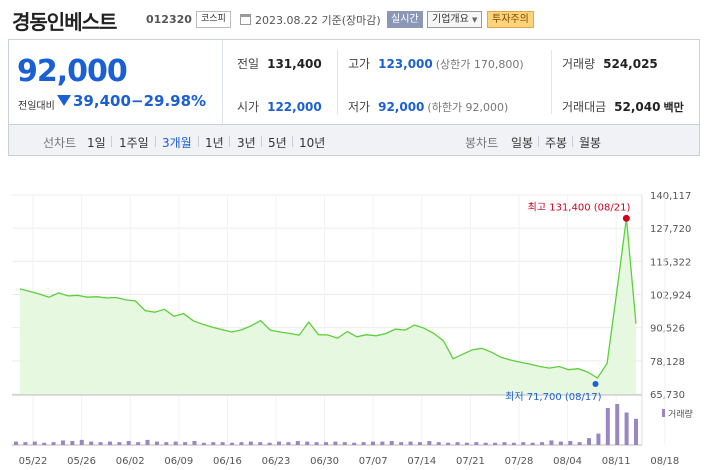 The width and height of the screenshot is (708, 470). Describe the element at coordinates (359, 64) in the screenshot. I see `high-label: 고가` at that location.